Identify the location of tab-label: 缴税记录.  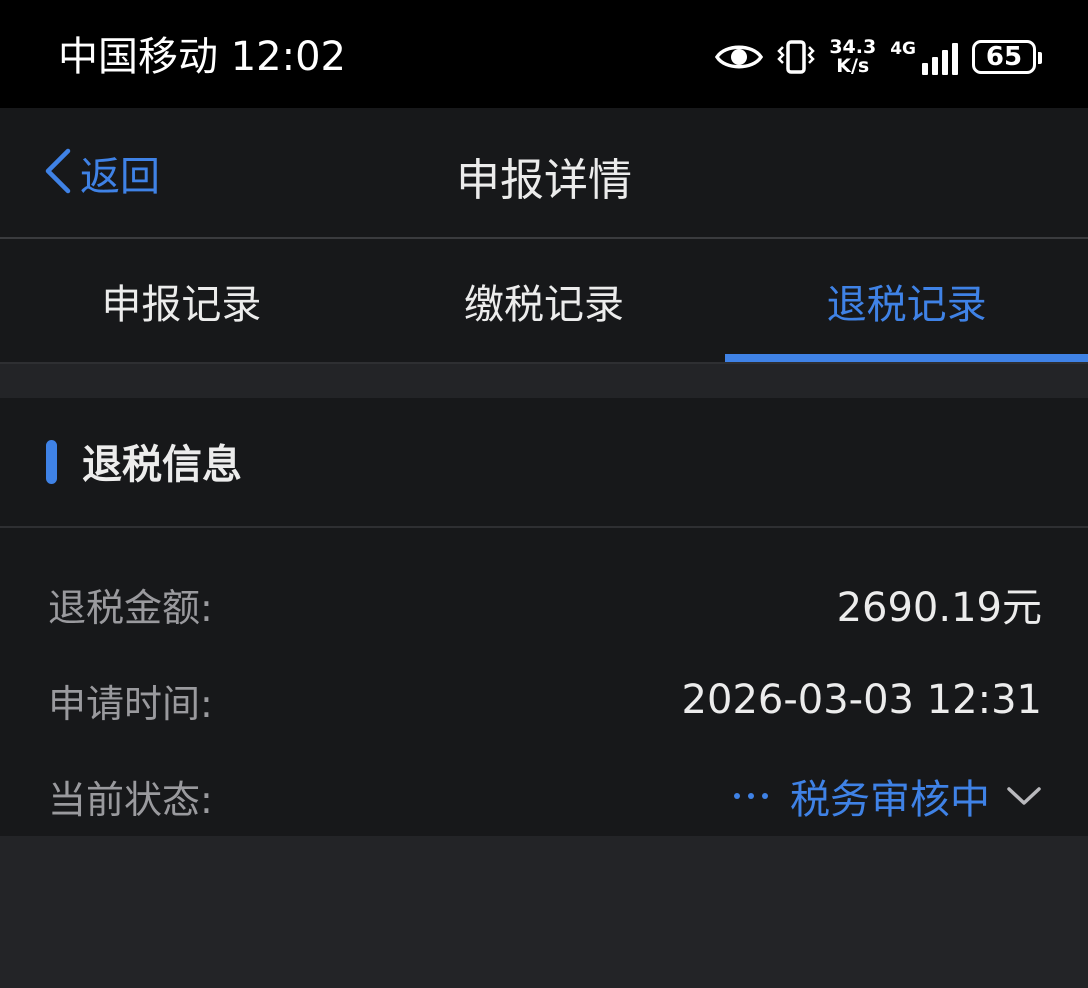
(544, 304).